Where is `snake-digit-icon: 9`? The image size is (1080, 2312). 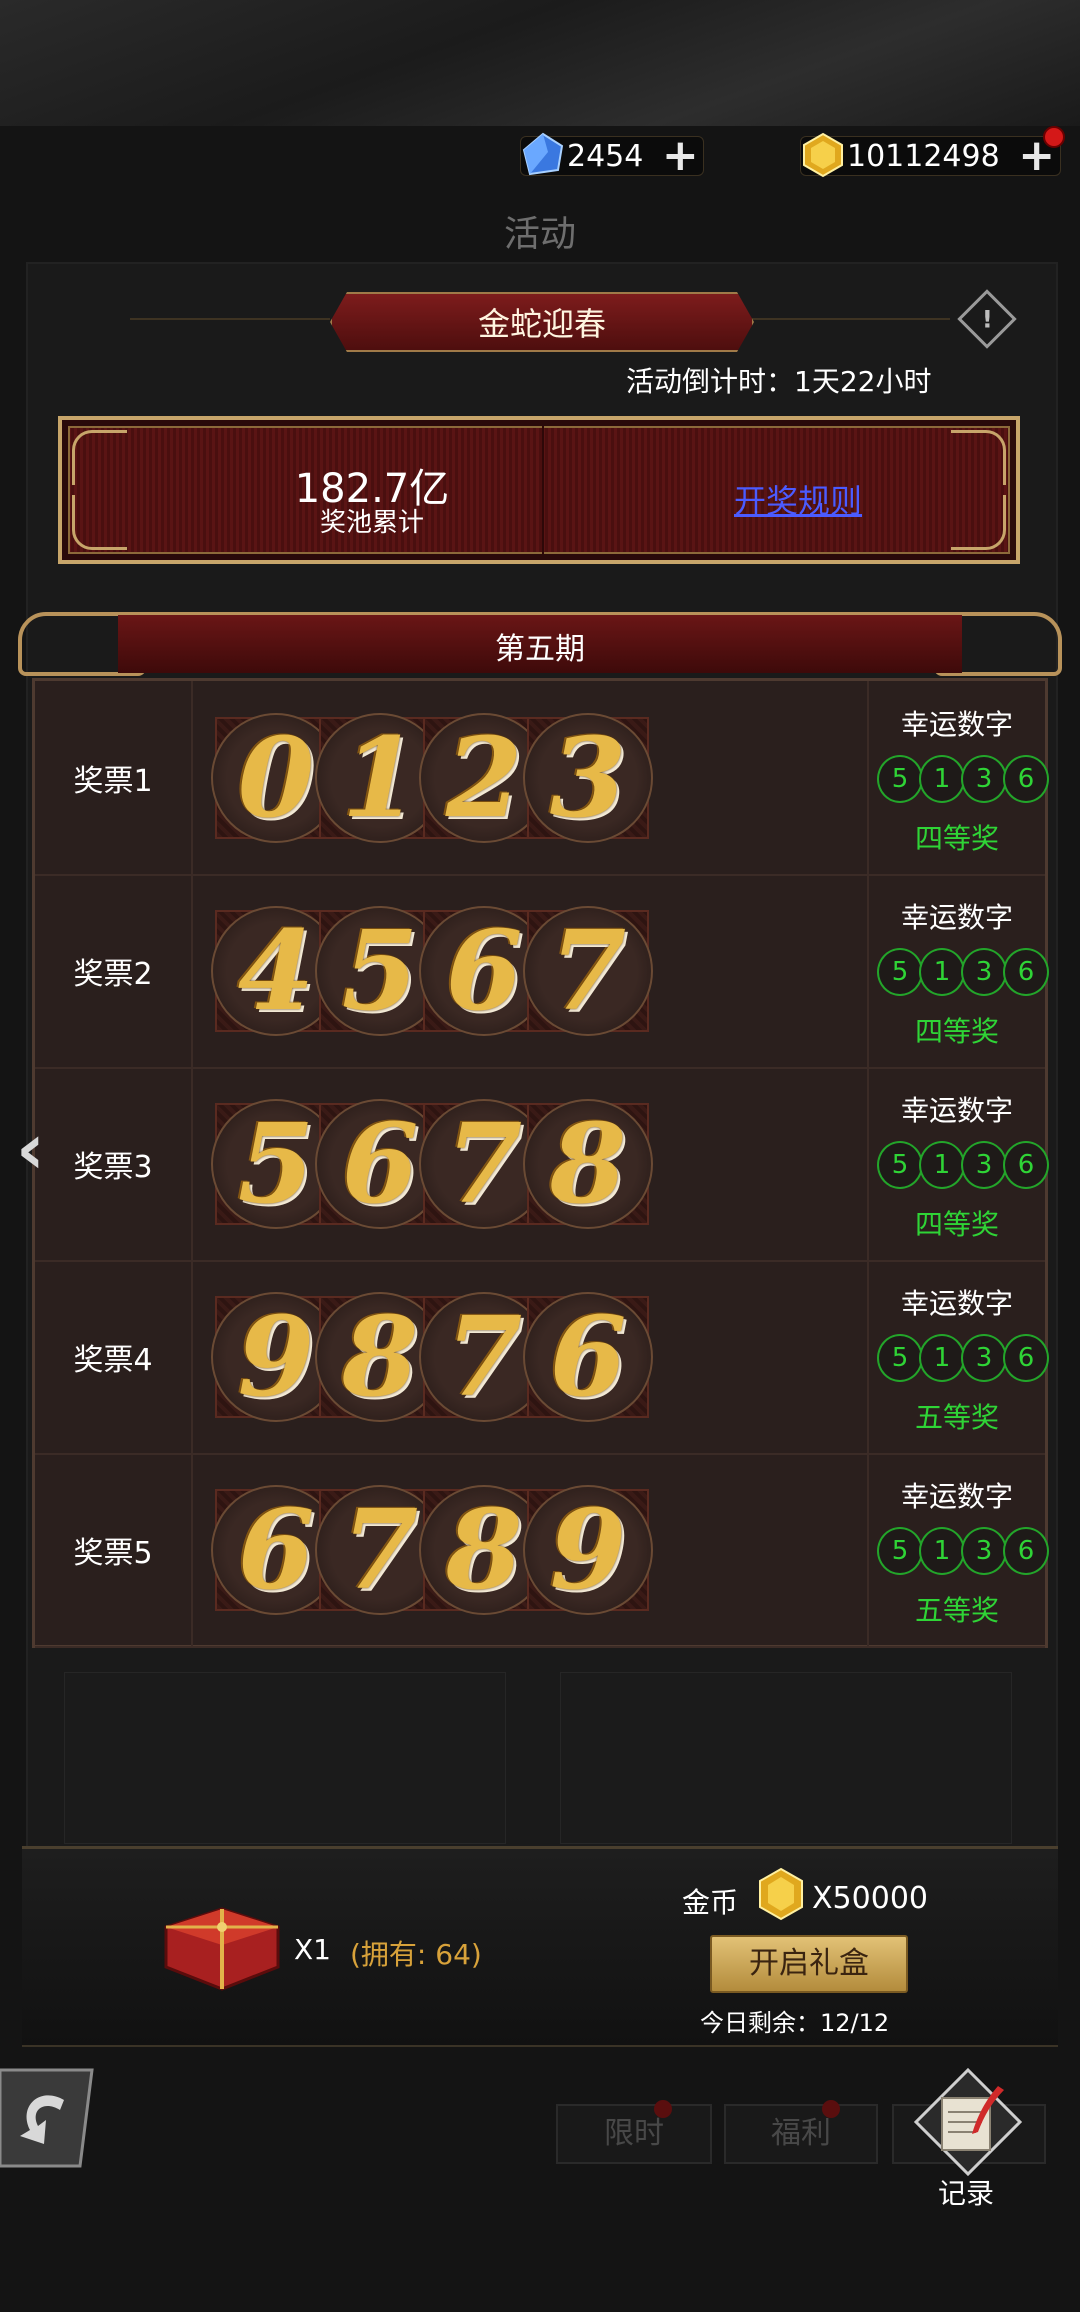 snake-digit-icon: 9 is located at coordinates (588, 1550).